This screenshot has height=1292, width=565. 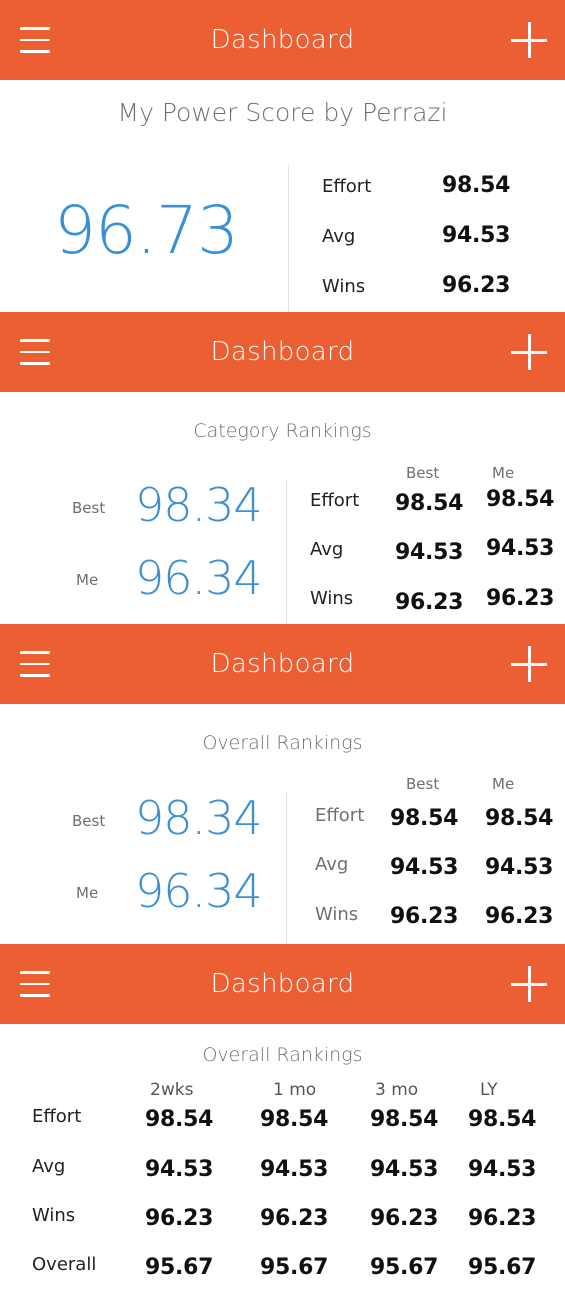 I want to click on col-head-ly: LY, so click(x=489, y=1090).